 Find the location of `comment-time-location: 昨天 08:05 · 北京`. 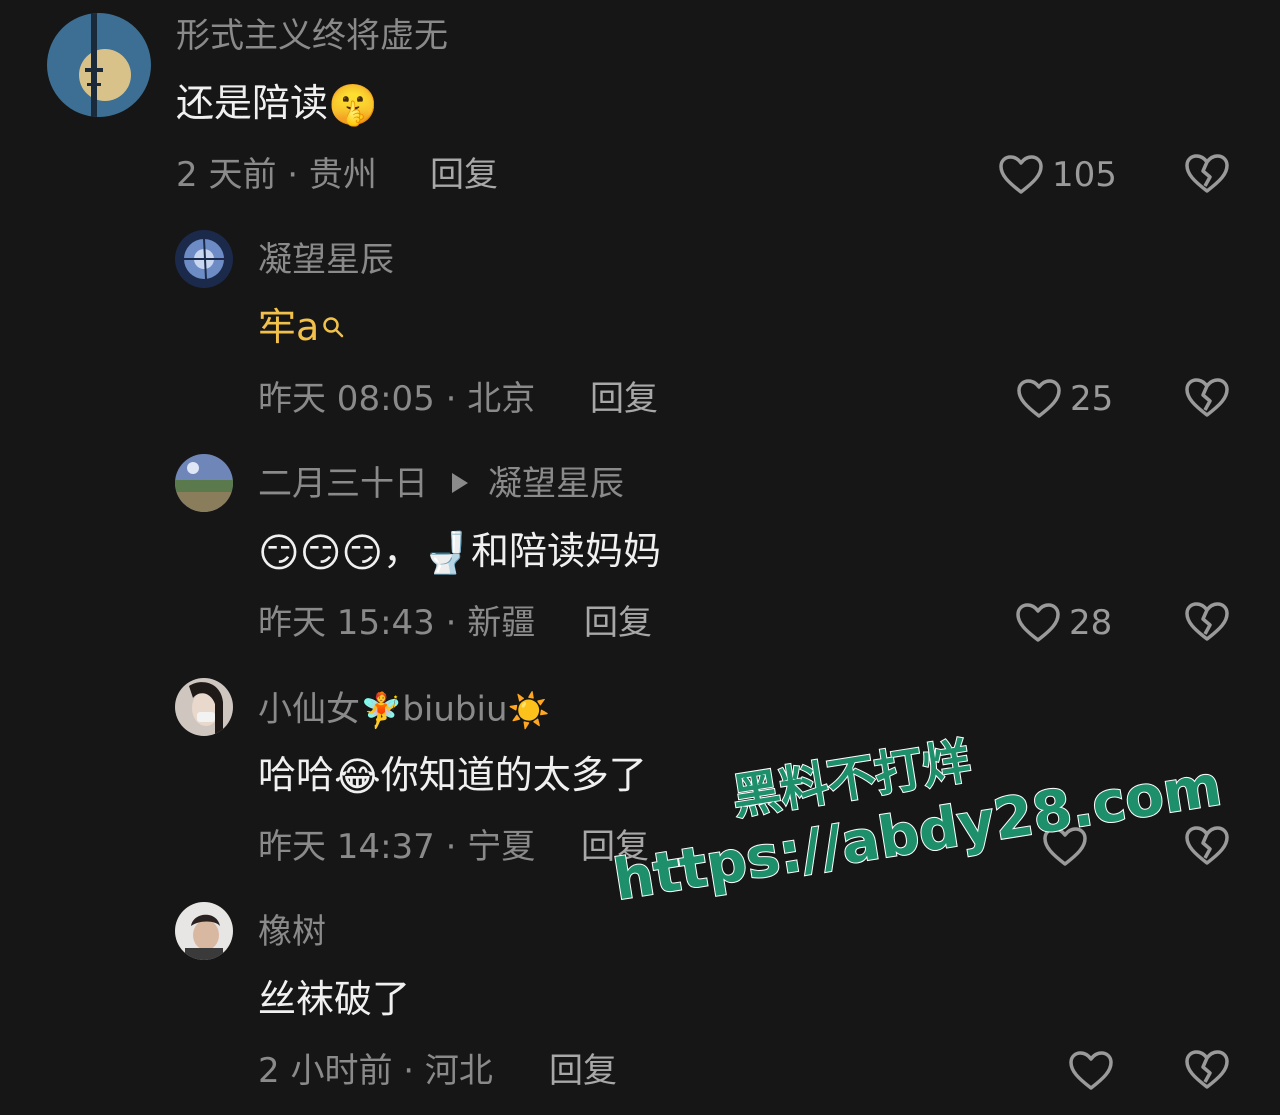

comment-time-location: 昨天 08:05 · 北京 is located at coordinates (397, 399).